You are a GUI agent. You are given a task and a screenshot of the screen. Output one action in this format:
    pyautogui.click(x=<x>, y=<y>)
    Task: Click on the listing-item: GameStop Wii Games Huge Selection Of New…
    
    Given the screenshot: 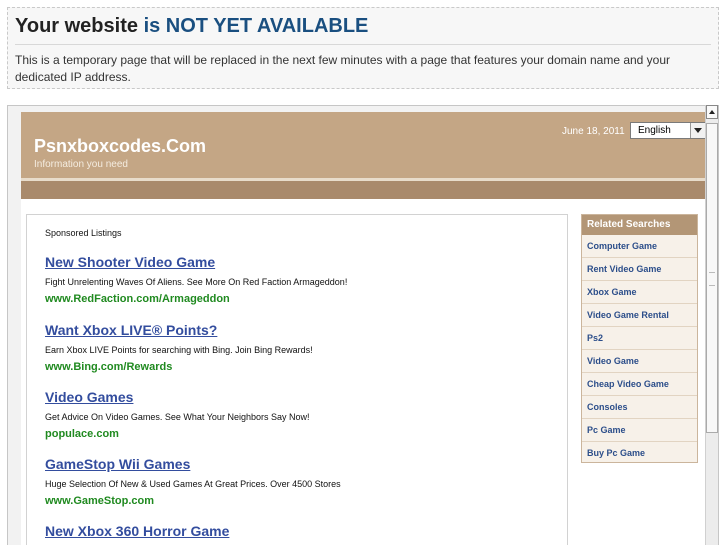 What is the action you would take?
    pyautogui.click(x=305, y=481)
    